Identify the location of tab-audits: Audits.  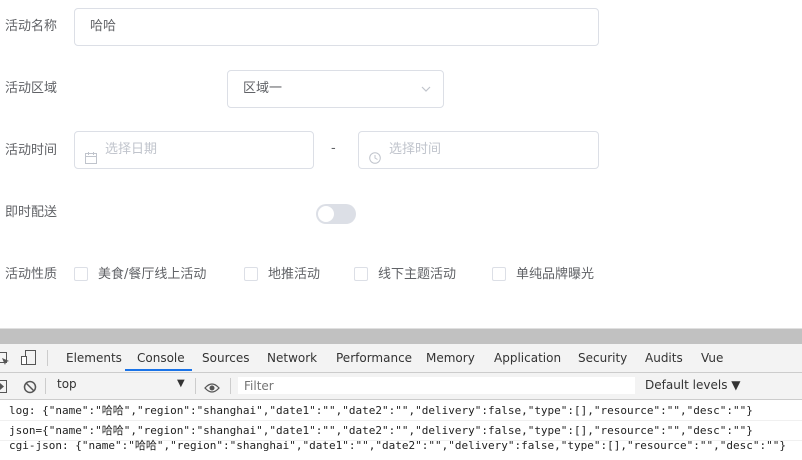
(664, 358).